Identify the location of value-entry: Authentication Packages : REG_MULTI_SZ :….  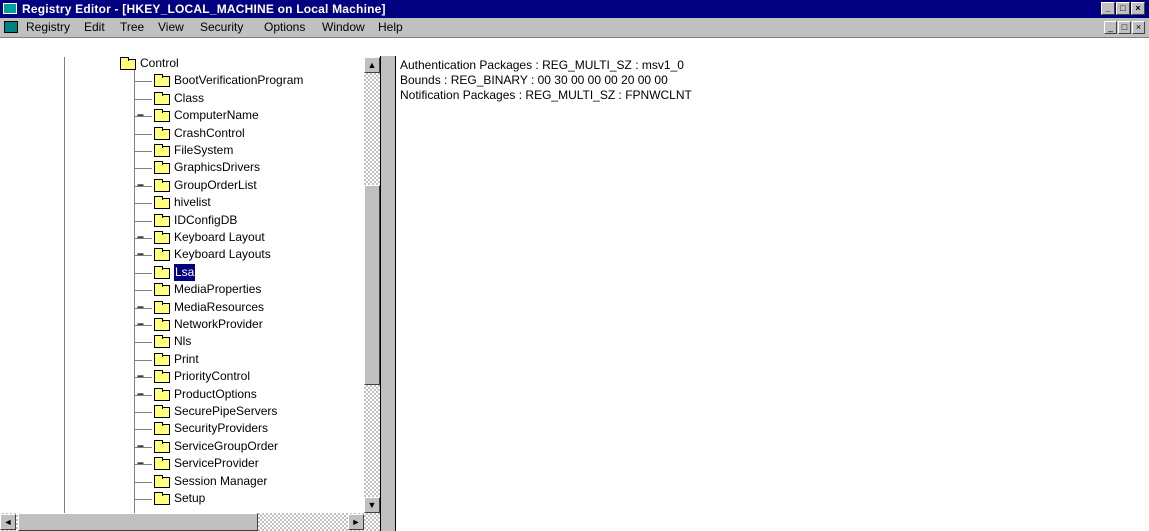
(542, 65).